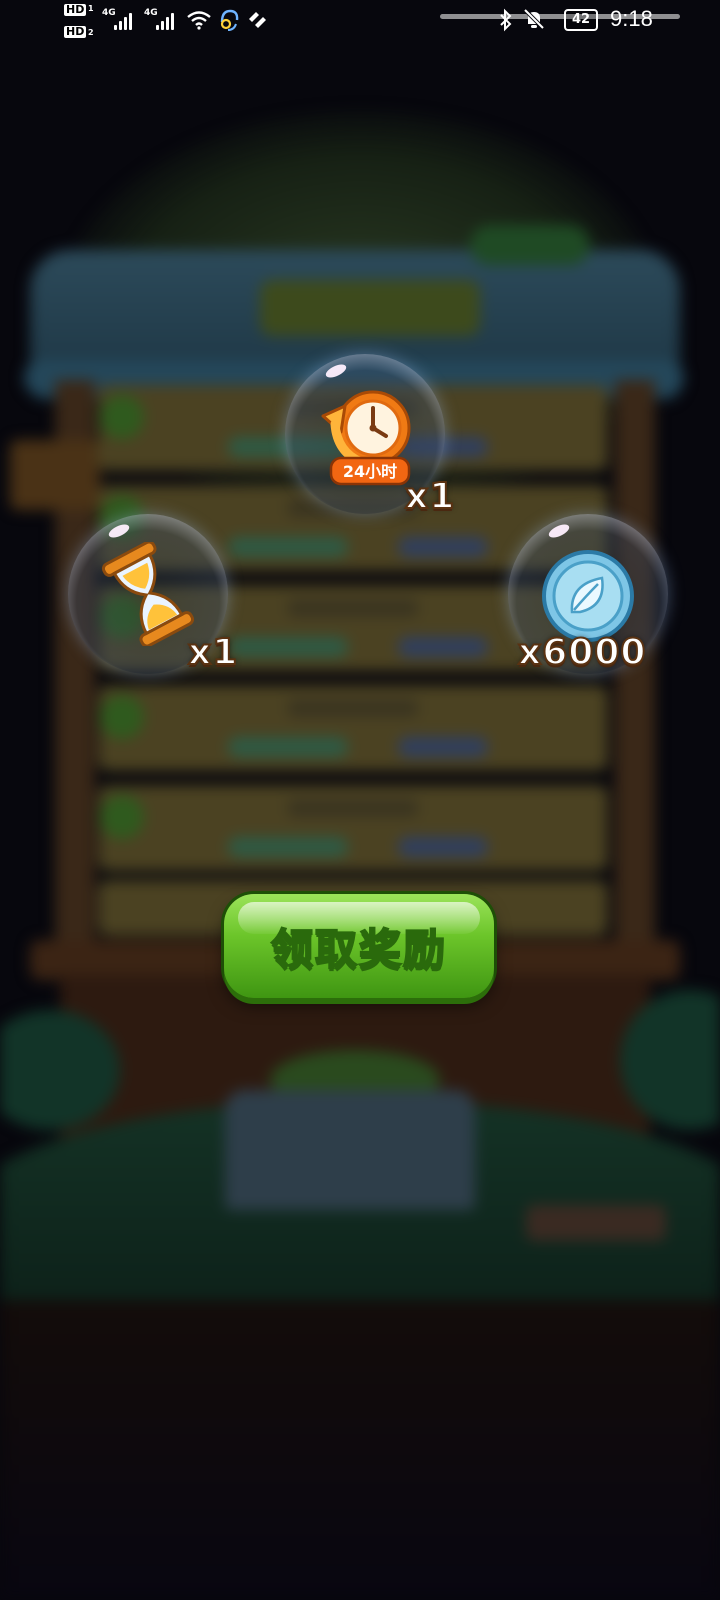 The image size is (720, 1600). What do you see at coordinates (91, 32) in the screenshot?
I see `sim2-index: 2` at bounding box center [91, 32].